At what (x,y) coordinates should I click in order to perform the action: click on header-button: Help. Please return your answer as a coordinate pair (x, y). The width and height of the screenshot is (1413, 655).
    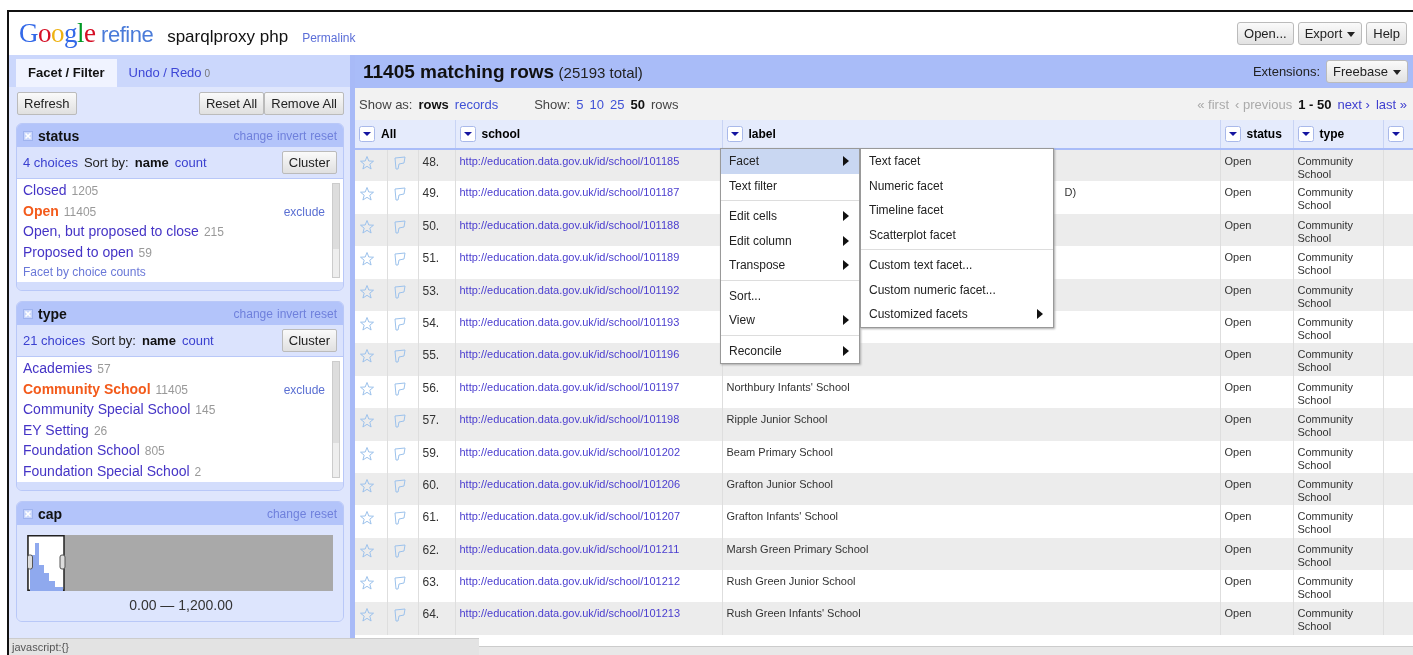
    Looking at the image, I should click on (1386, 33).